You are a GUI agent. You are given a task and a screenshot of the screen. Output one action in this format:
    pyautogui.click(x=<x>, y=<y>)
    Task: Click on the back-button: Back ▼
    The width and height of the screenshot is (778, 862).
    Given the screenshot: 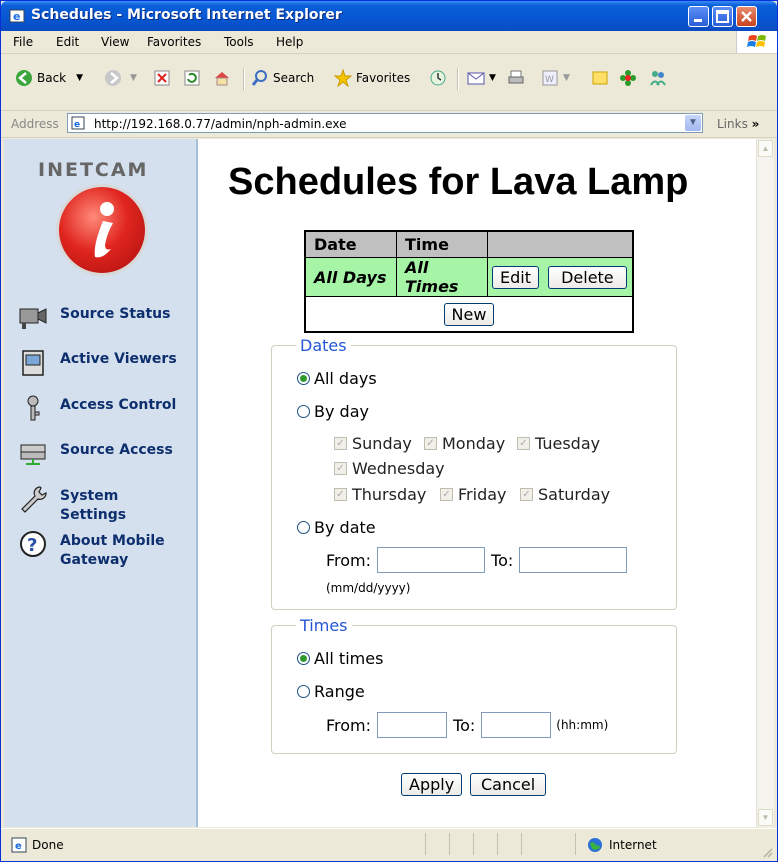 What is the action you would take?
    pyautogui.click(x=49, y=78)
    